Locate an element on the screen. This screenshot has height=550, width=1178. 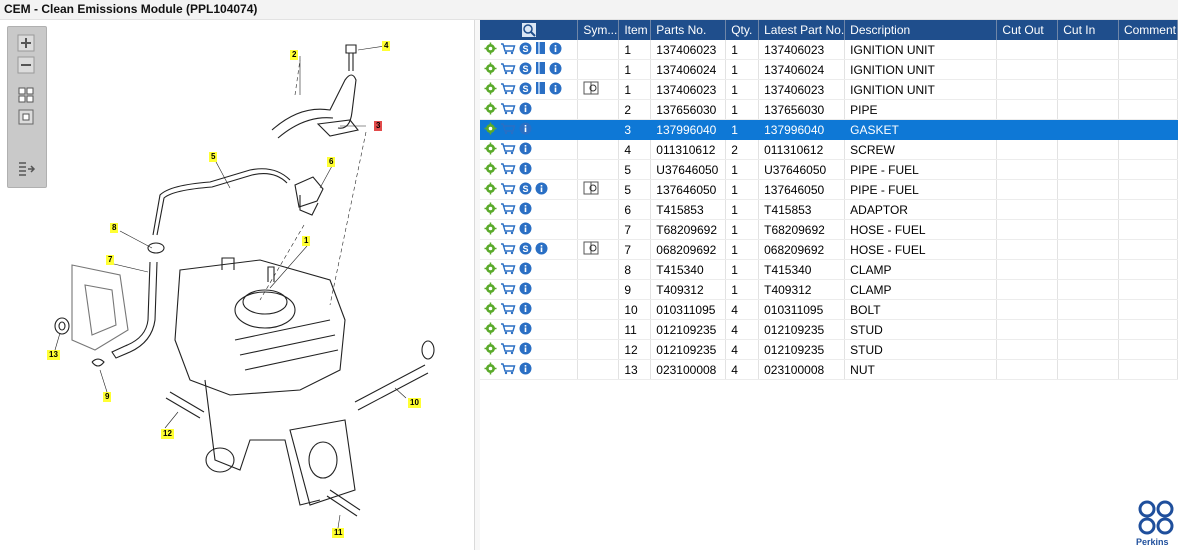
table-row: 13 023100008 4 023100008 NUT is located at coordinates (829, 369).